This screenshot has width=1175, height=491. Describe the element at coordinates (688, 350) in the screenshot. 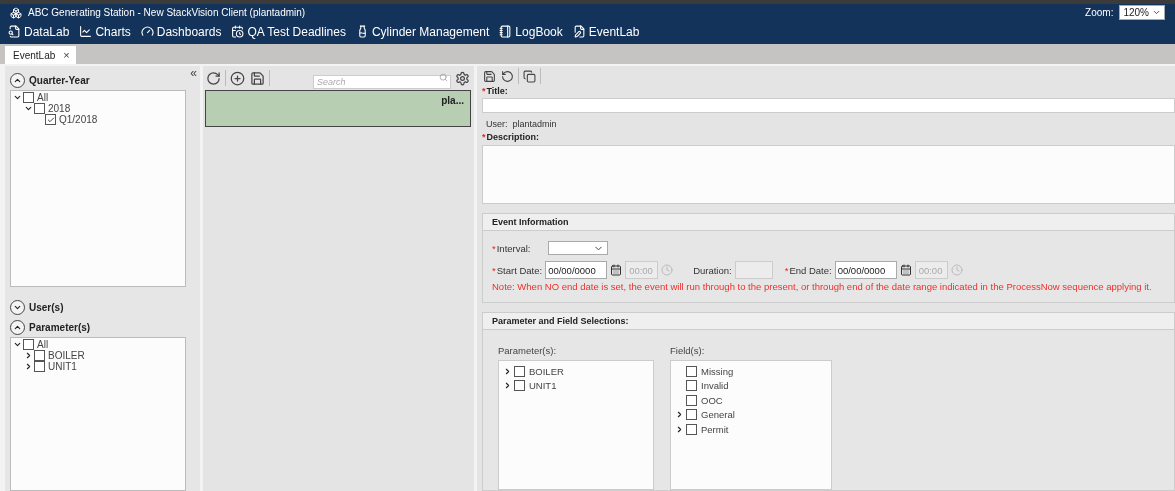

I see `list-label: Field(s):` at that location.